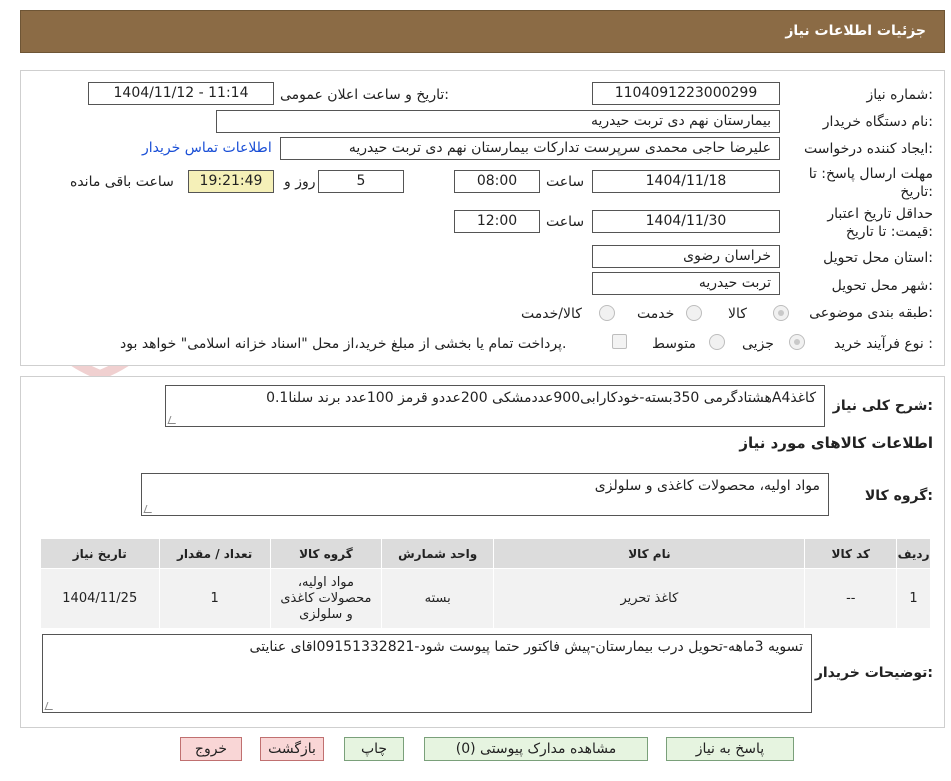  I want to click on remaining-time-field: 19:21:49, so click(231, 181).